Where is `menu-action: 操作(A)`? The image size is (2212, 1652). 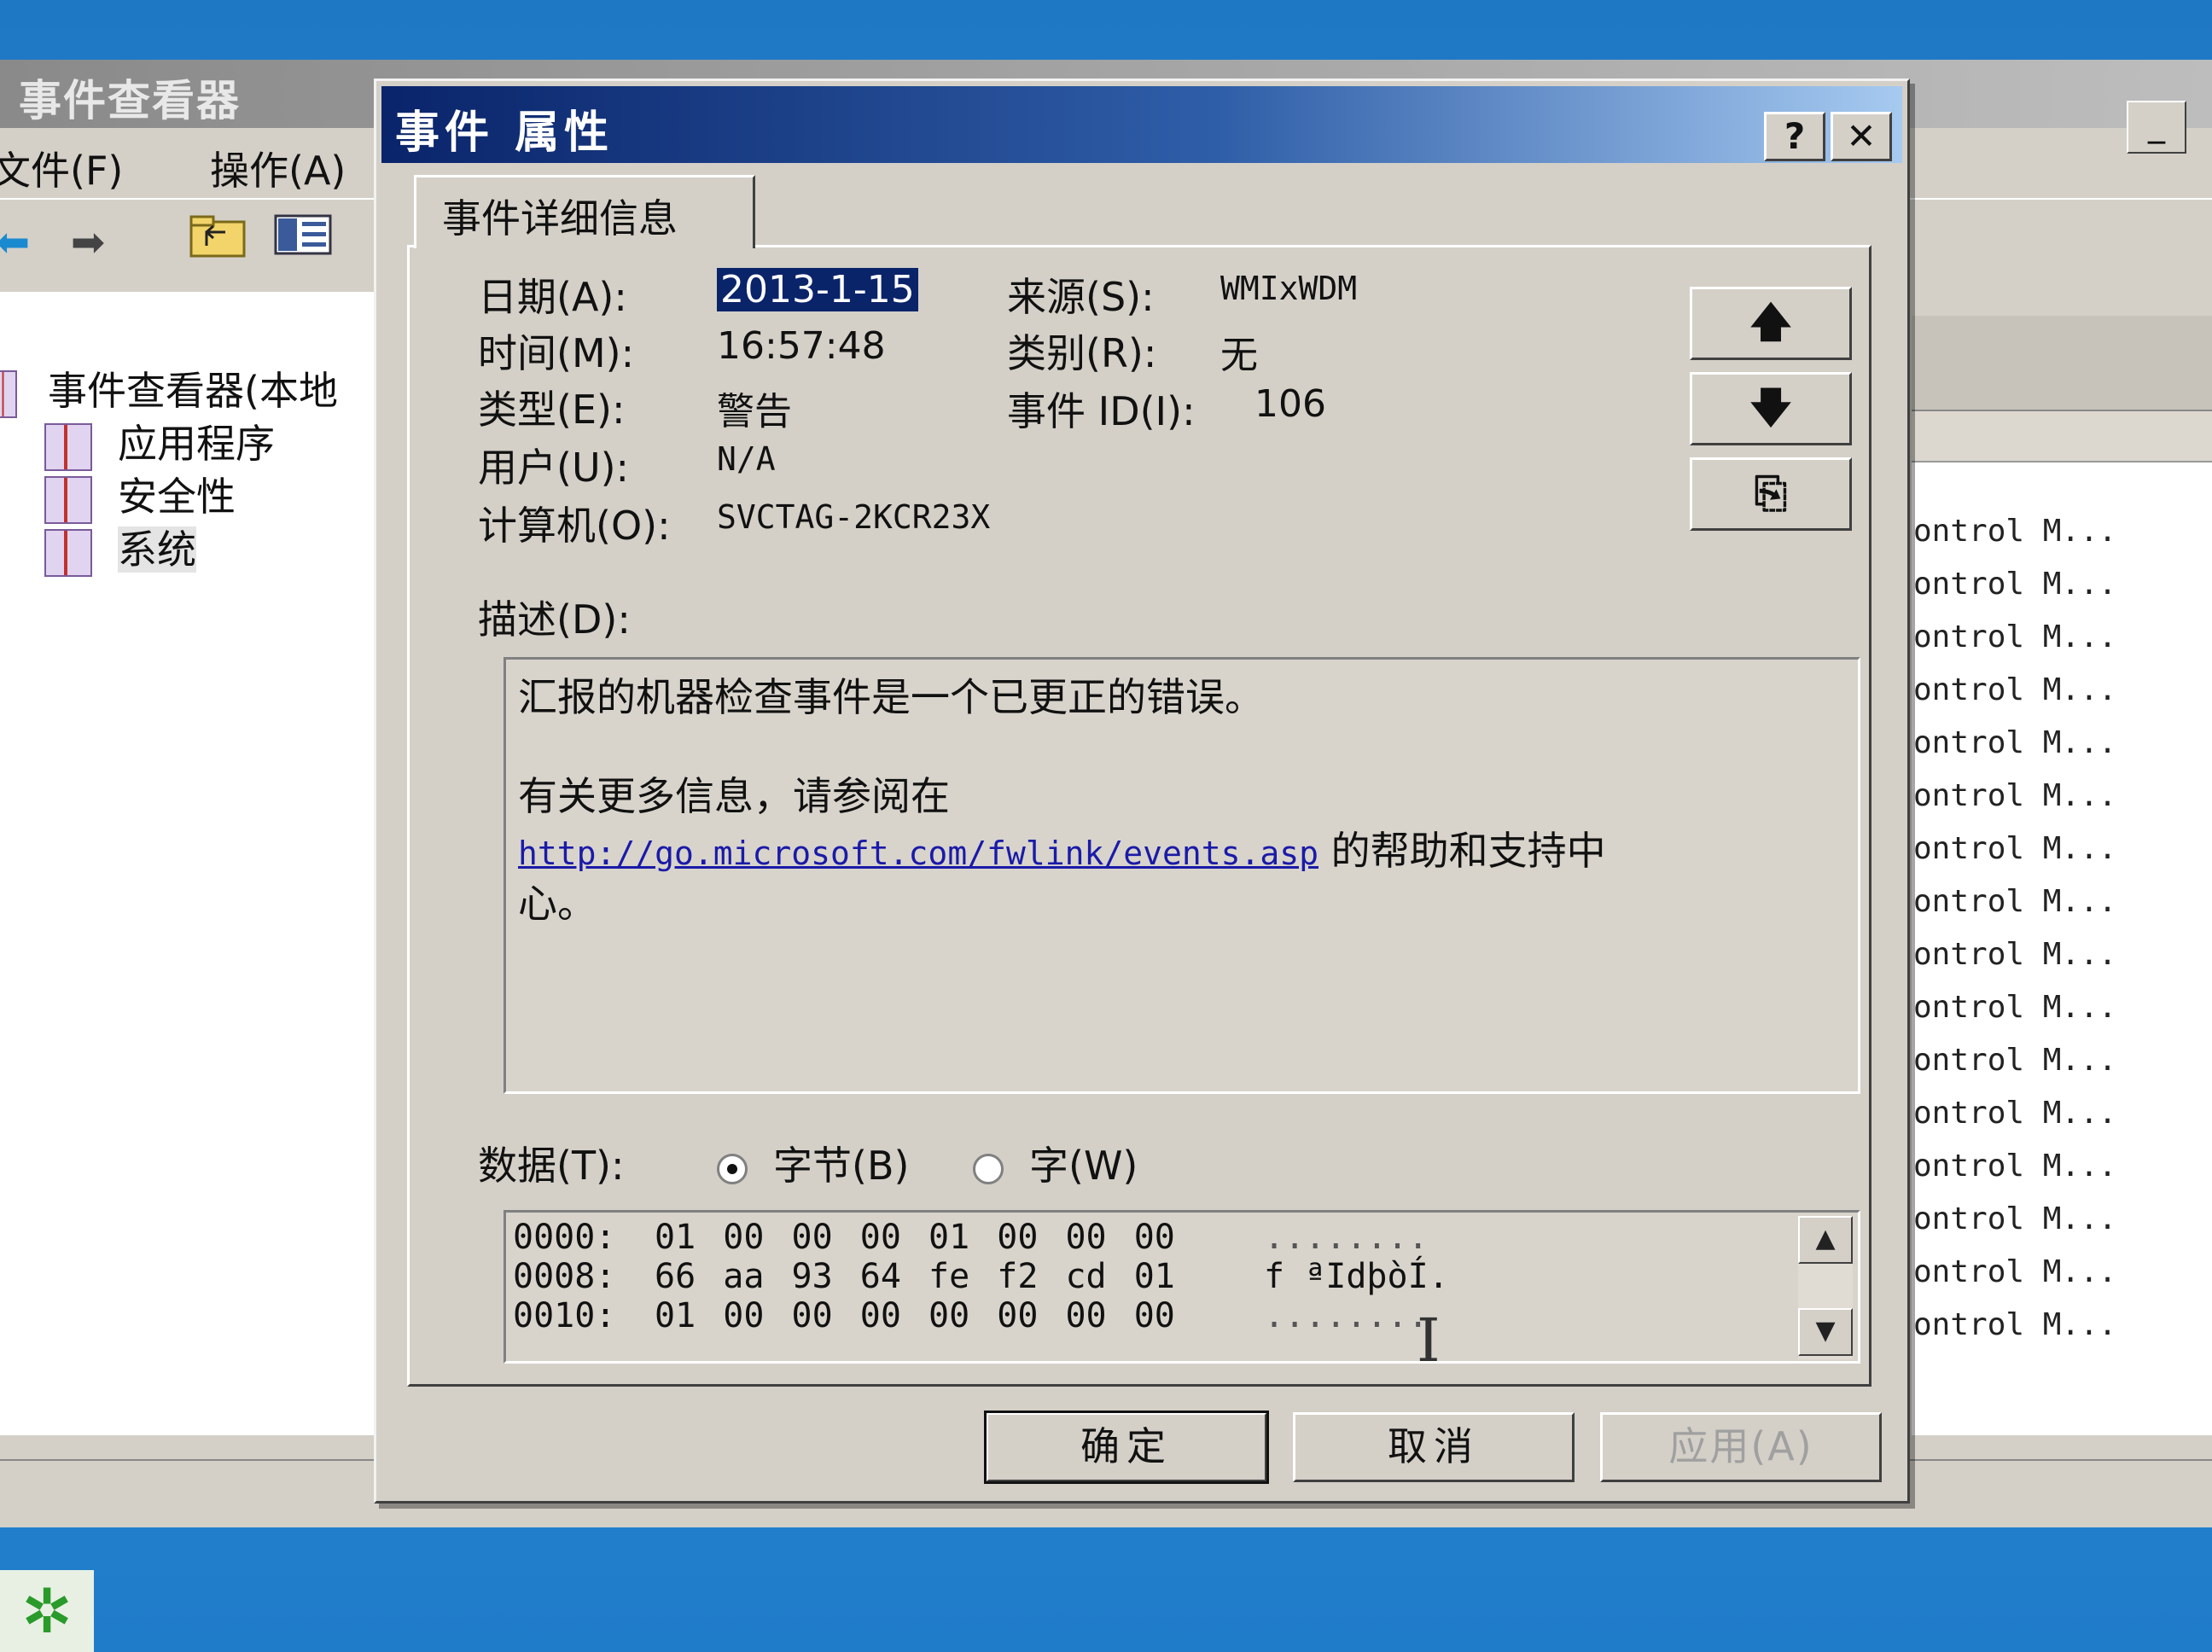 menu-action: 操作(A) is located at coordinates (278, 168).